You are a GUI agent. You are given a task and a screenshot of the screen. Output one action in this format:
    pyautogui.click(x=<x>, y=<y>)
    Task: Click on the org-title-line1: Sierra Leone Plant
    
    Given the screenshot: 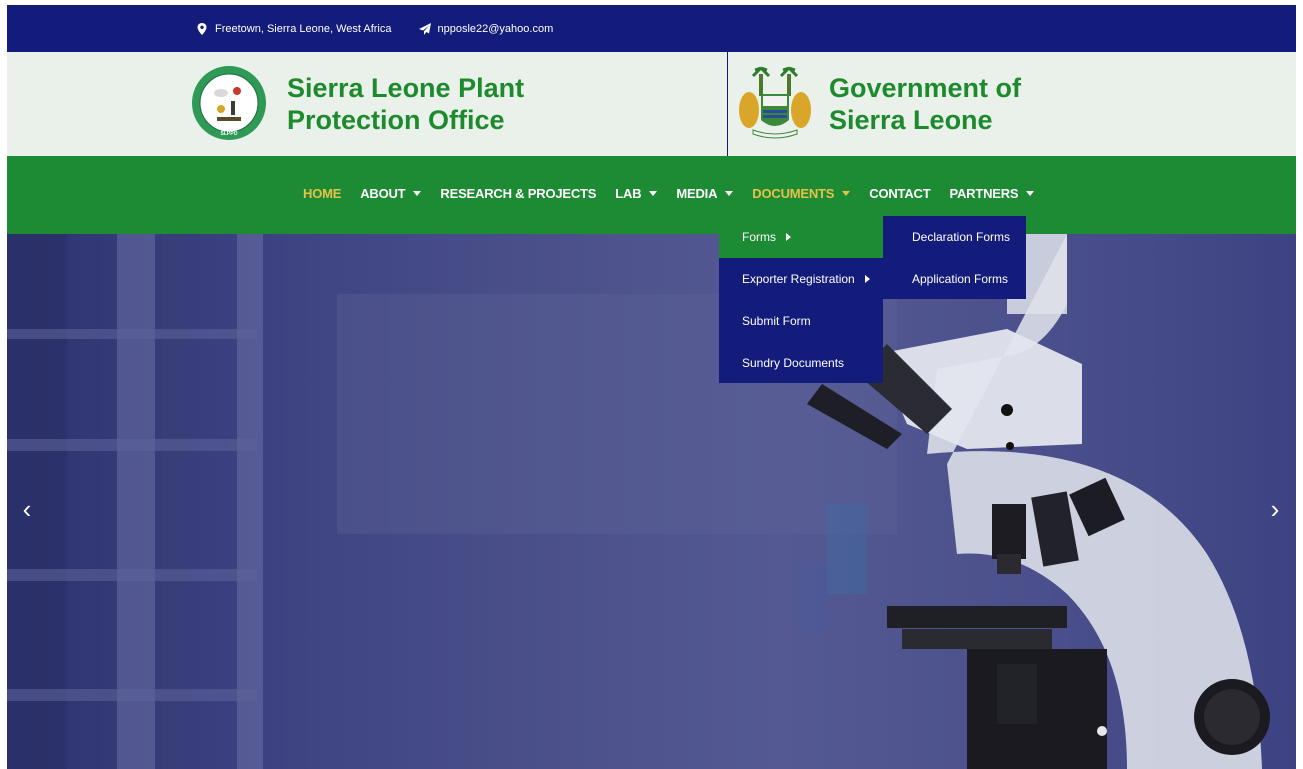 What is the action you would take?
    pyautogui.click(x=406, y=88)
    